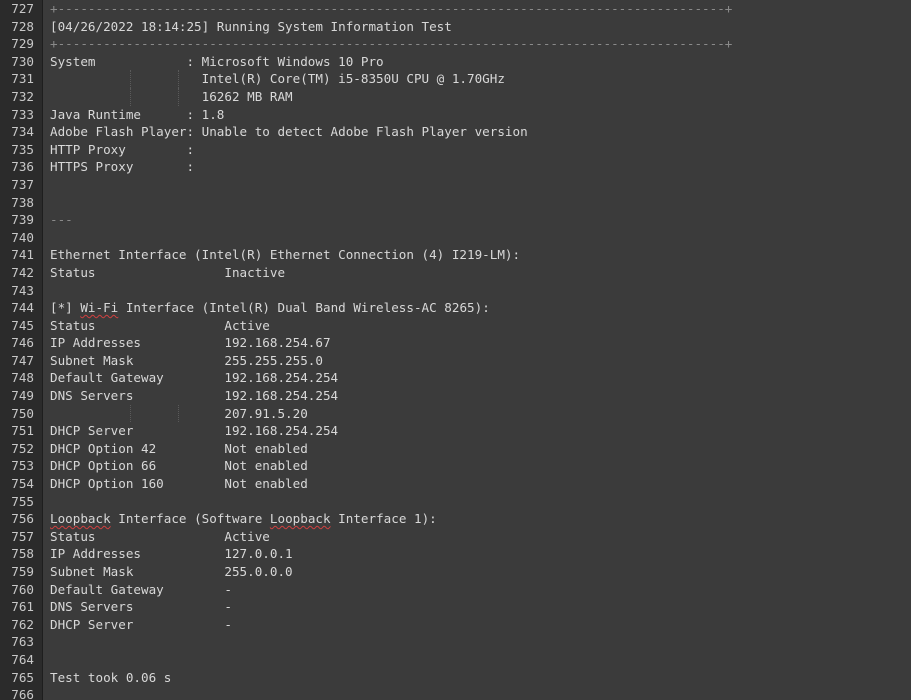 This screenshot has height=700, width=911. Describe the element at coordinates (455, 484) in the screenshot. I see `code-line: 754 DHCP Option 160 Not enabled` at that location.